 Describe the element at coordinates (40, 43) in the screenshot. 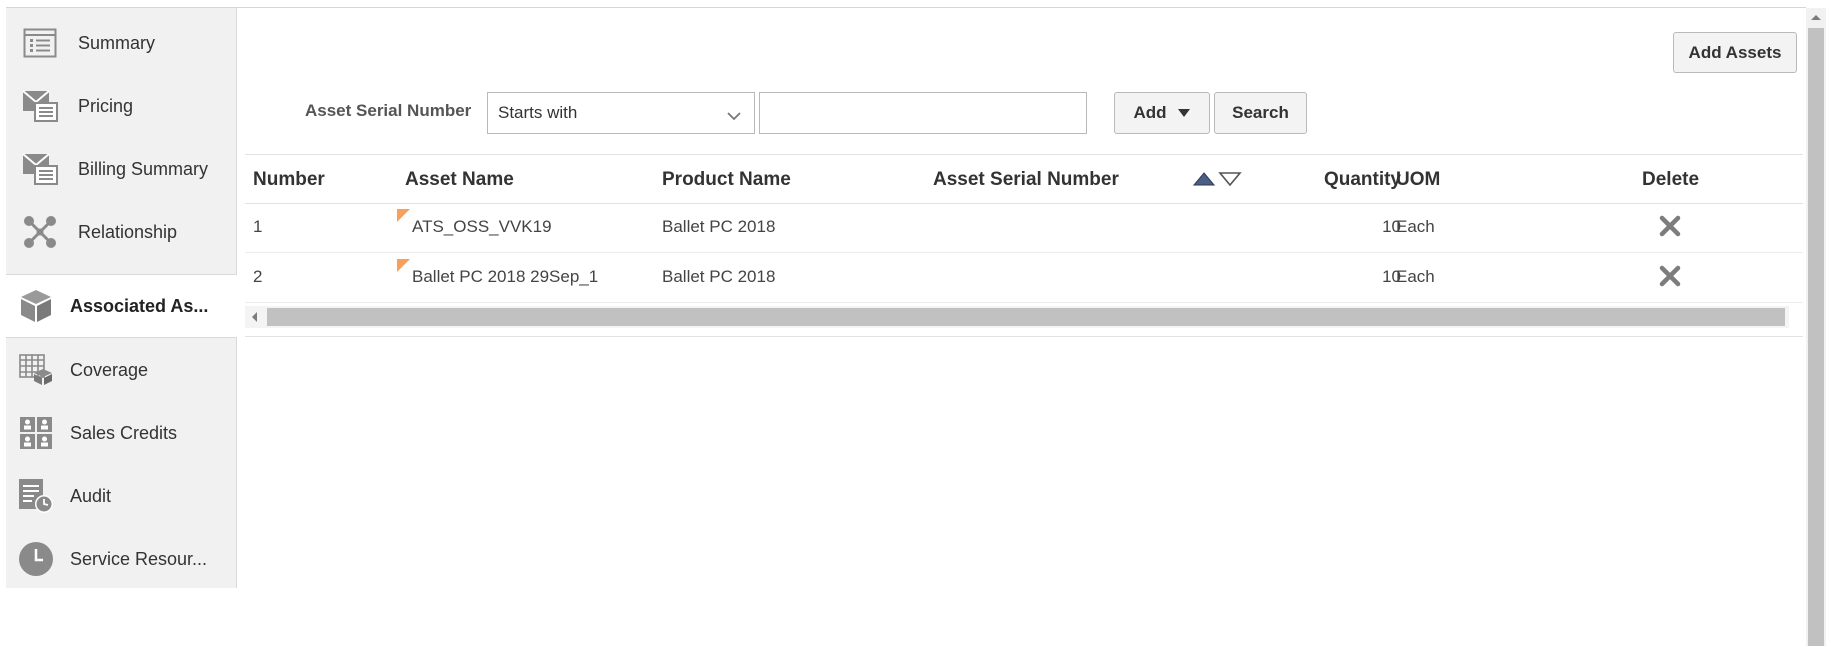

I see `list-icon` at that location.